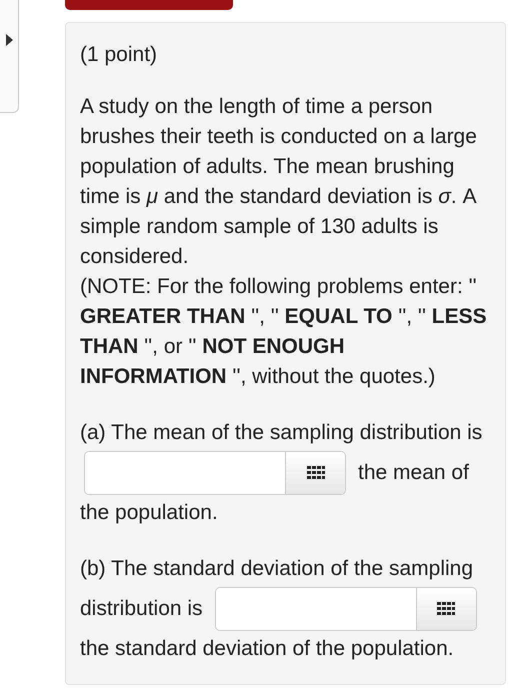  Describe the element at coordinates (149, 513) in the screenshot. I see `question-text: the population.` at that location.